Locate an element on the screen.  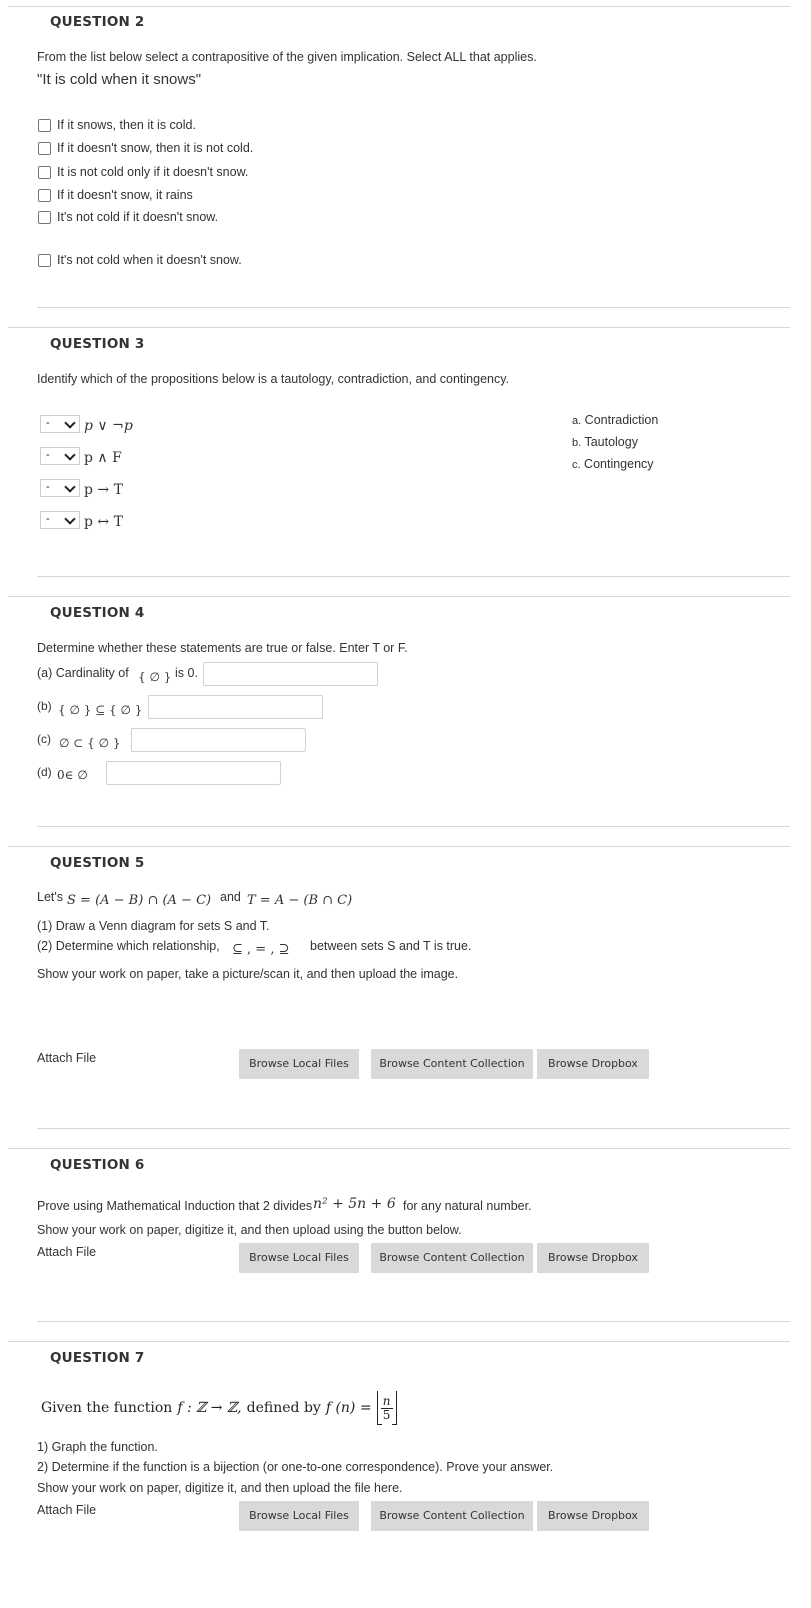
statement-b-expr: { ∅ } ⊆ { ∅ } is located at coordinates (100, 710).